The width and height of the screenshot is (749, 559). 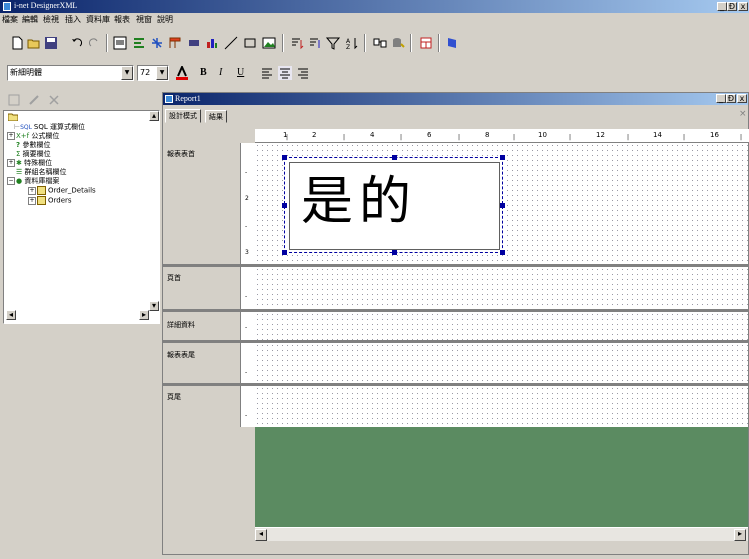 What do you see at coordinates (393, 205) in the screenshot?
I see `text-object: 是的` at bounding box center [393, 205].